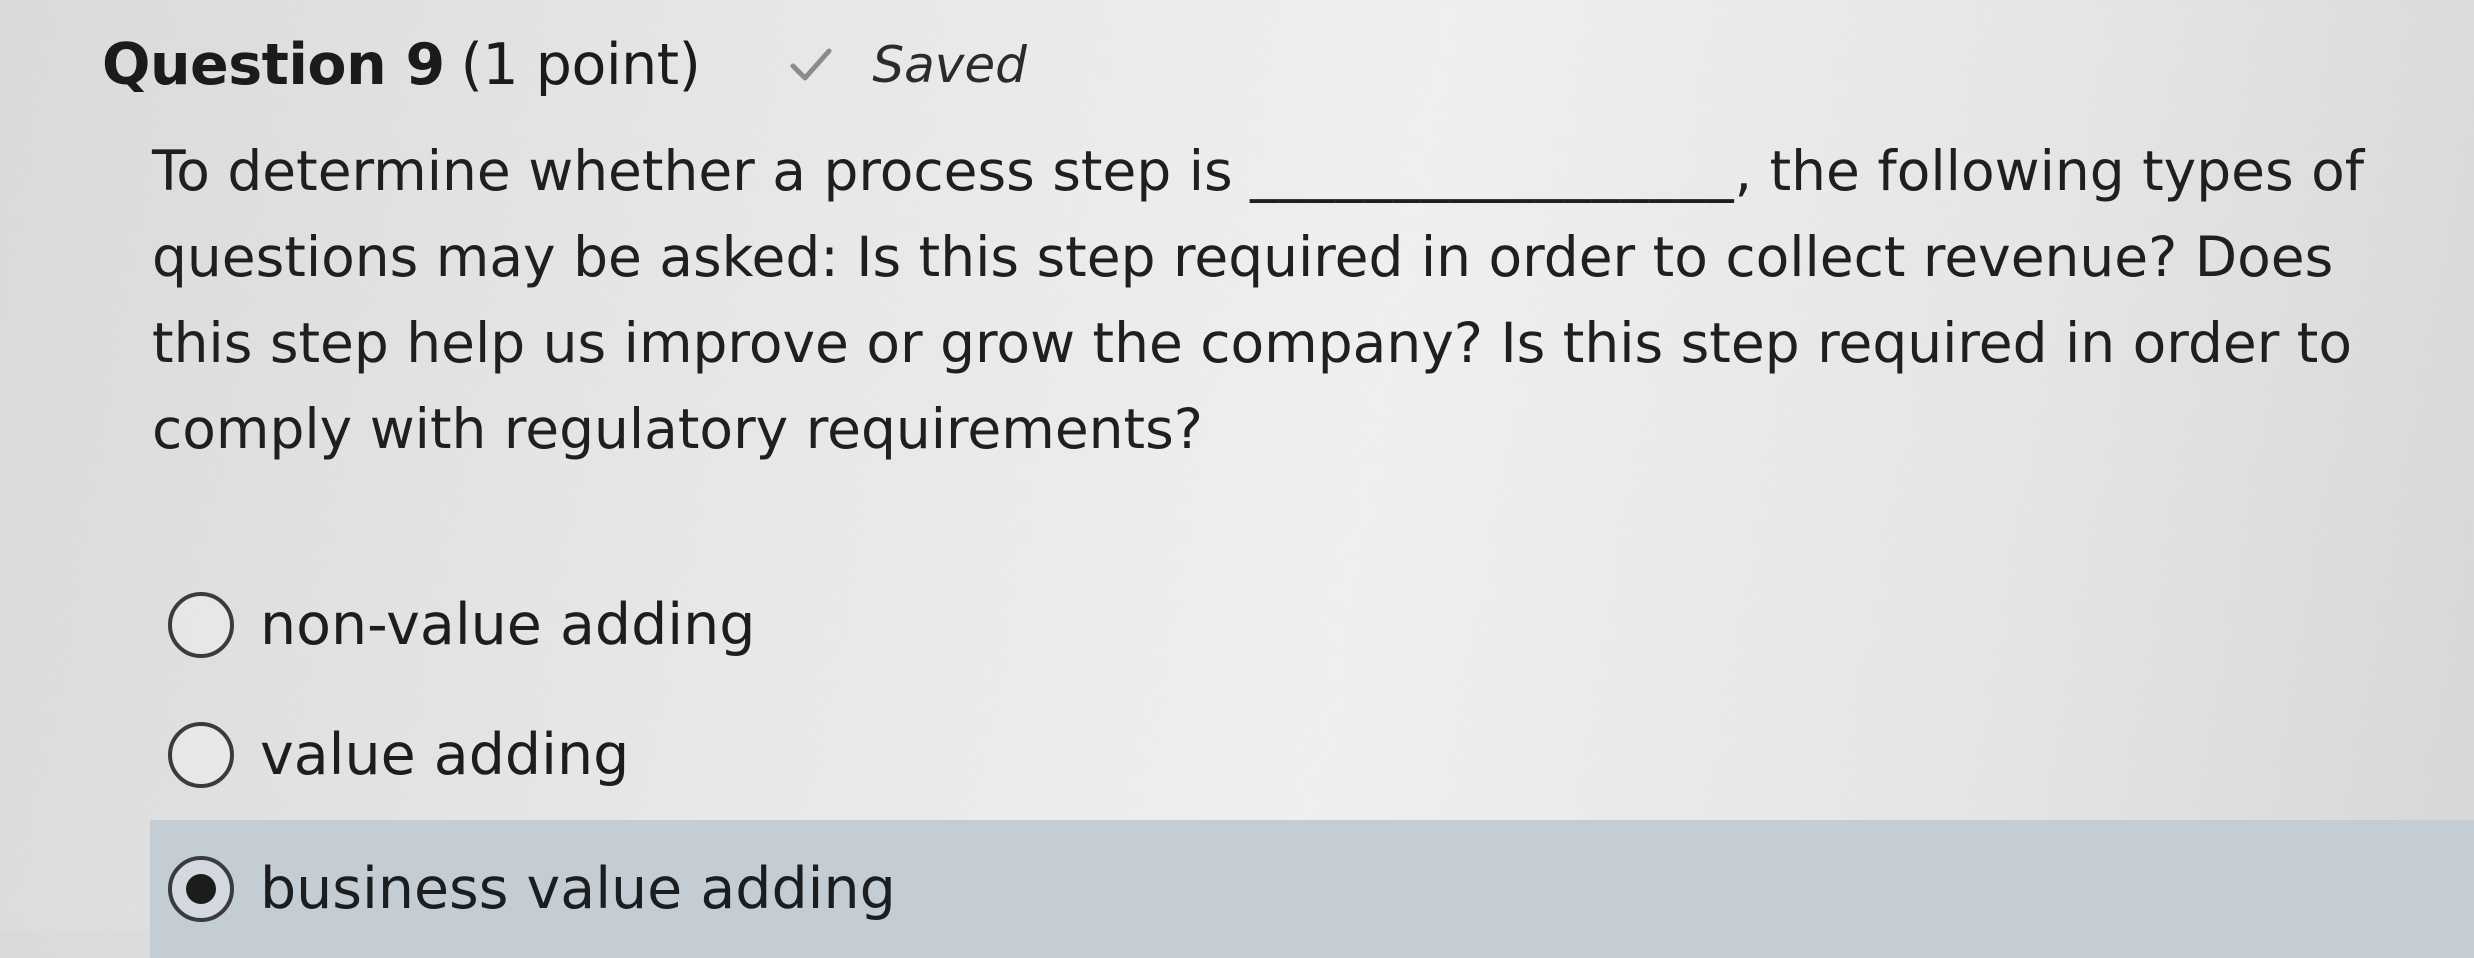  What do you see at coordinates (578, 889) in the screenshot?
I see `option-label: business value adding` at bounding box center [578, 889].